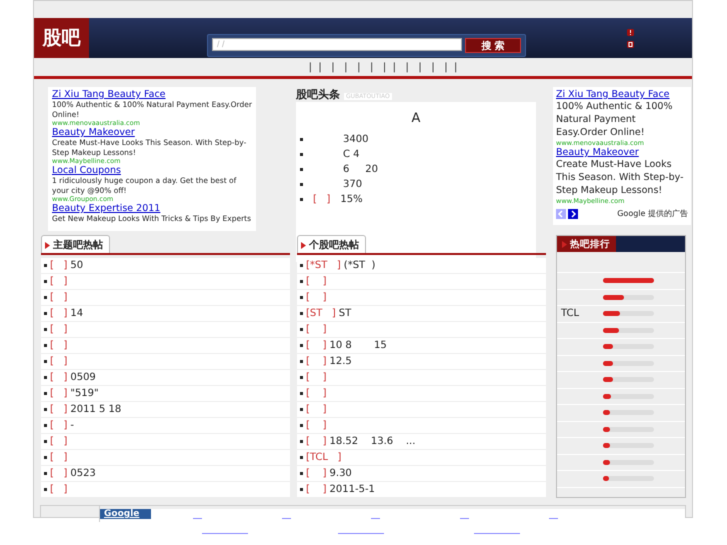 The height and width of the screenshot is (545, 727). I want to click on news-link: 15%, so click(351, 199).